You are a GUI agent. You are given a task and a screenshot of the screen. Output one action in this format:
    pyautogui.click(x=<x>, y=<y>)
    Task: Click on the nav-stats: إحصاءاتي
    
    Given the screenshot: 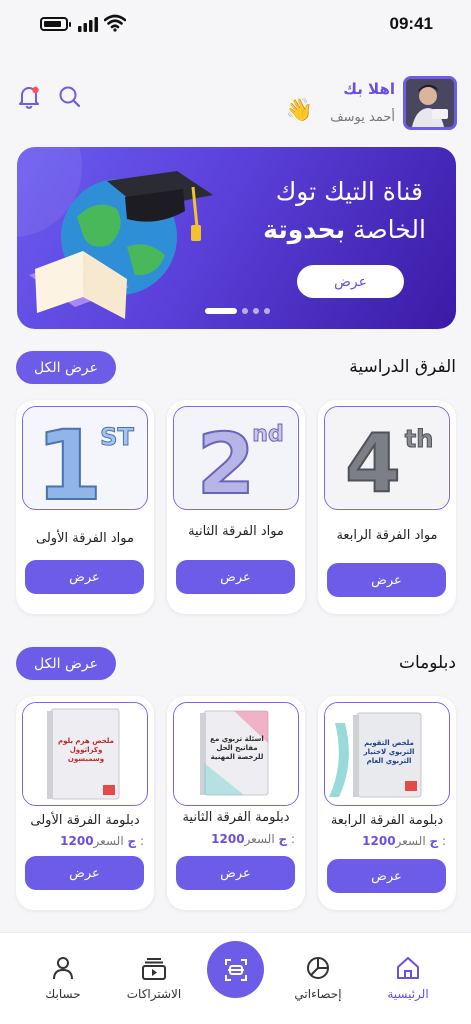 What is the action you would take?
    pyautogui.click(x=318, y=982)
    